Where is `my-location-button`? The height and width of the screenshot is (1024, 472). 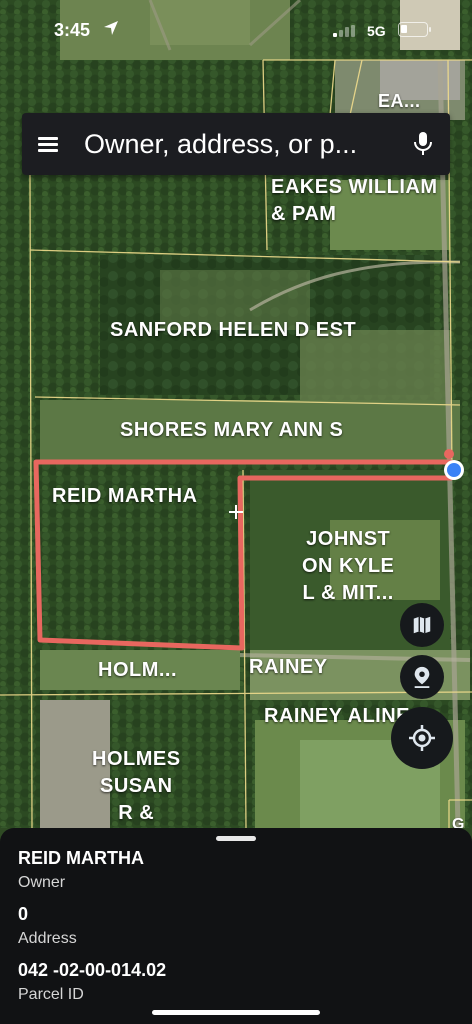 my-location-button is located at coordinates (422, 738).